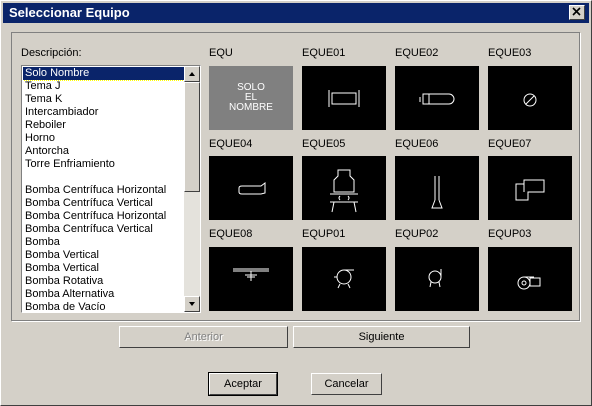 The height and width of the screenshot is (406, 592). I want to click on close-button, so click(577, 12).